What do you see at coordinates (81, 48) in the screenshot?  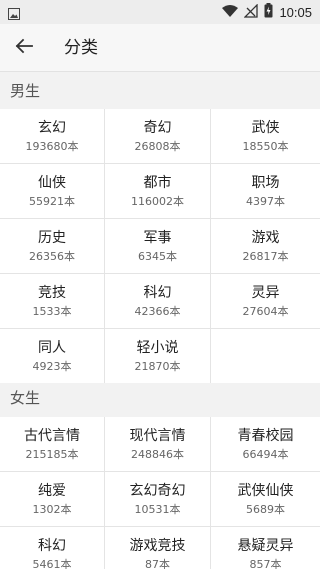 I see `page-title: 分类` at bounding box center [81, 48].